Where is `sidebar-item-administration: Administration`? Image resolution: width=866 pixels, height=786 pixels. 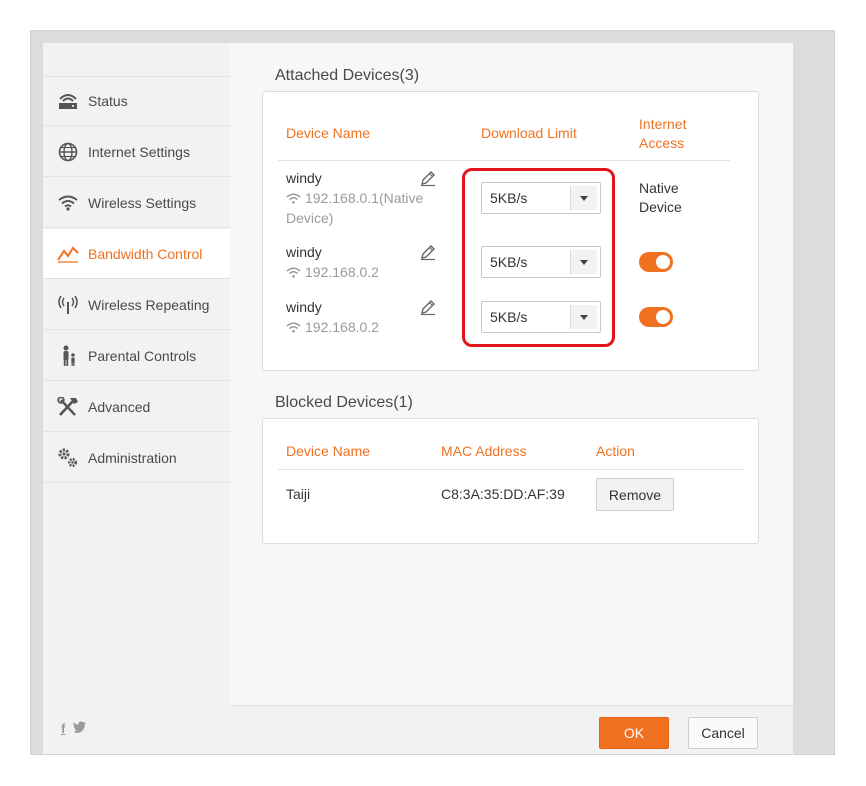
sidebar-item-administration: Administration is located at coordinates (136, 458).